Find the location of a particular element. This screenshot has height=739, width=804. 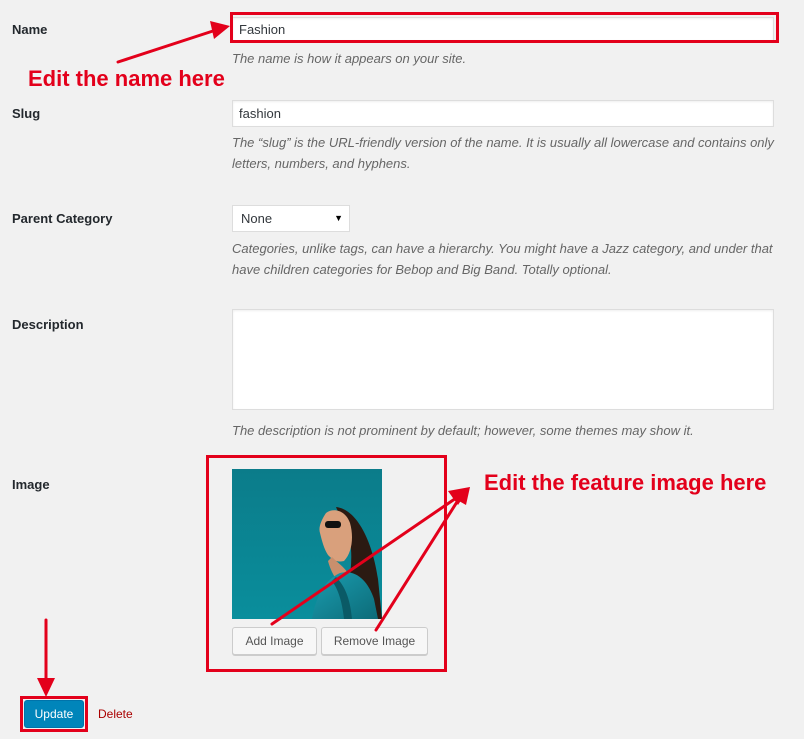

image-arrow-left is located at coordinates (367, 559).